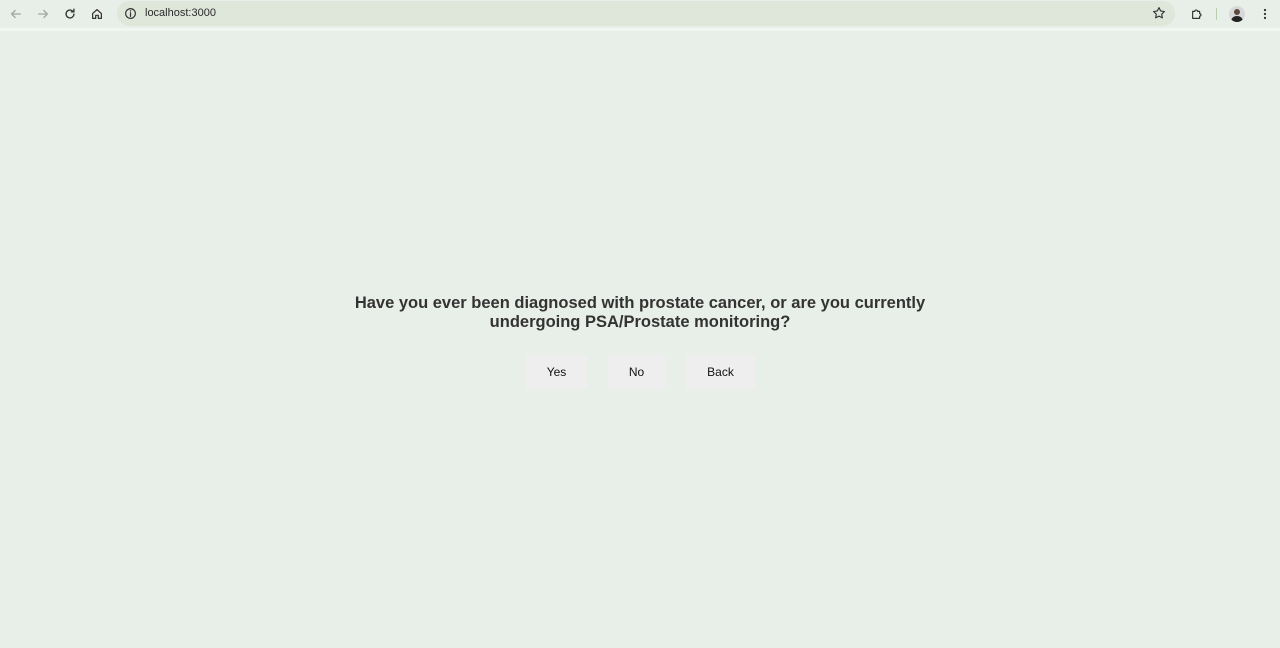  I want to click on avatar, so click(1237, 14).